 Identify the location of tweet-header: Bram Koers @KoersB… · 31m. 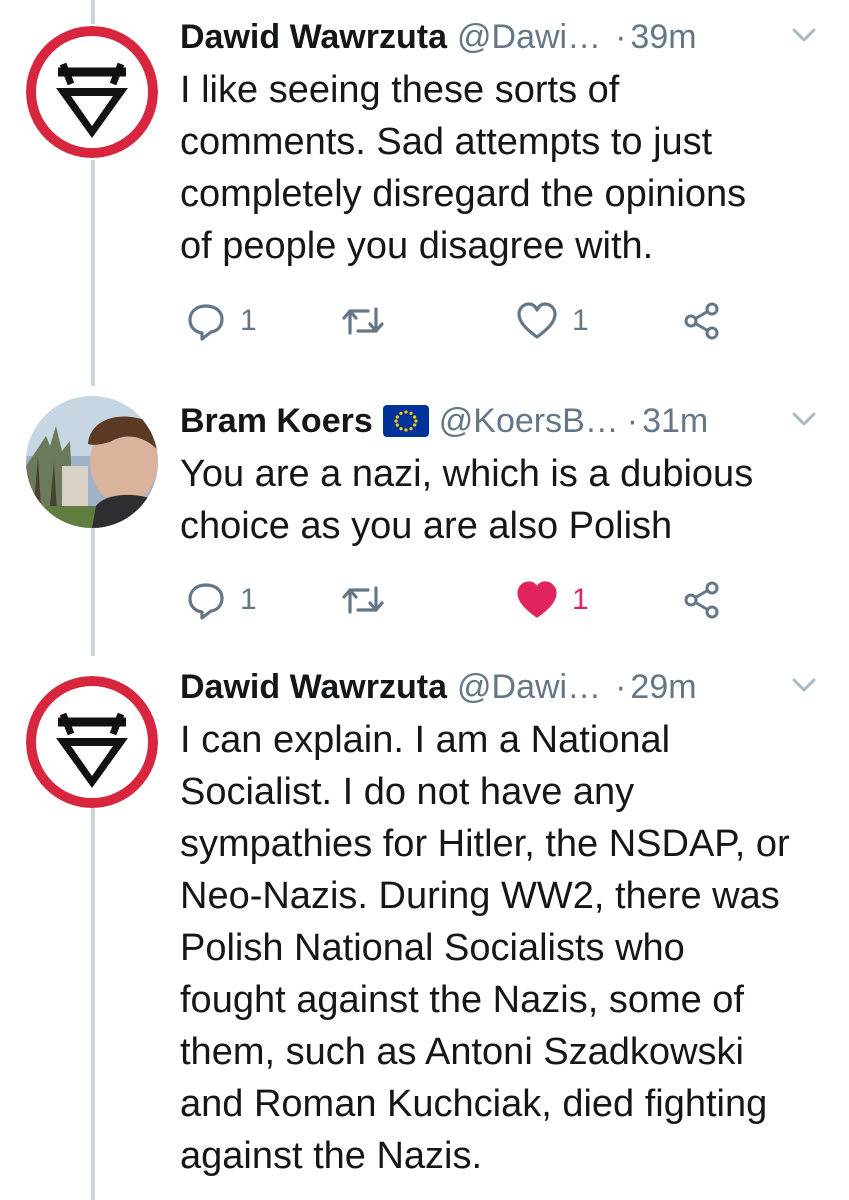
(444, 421).